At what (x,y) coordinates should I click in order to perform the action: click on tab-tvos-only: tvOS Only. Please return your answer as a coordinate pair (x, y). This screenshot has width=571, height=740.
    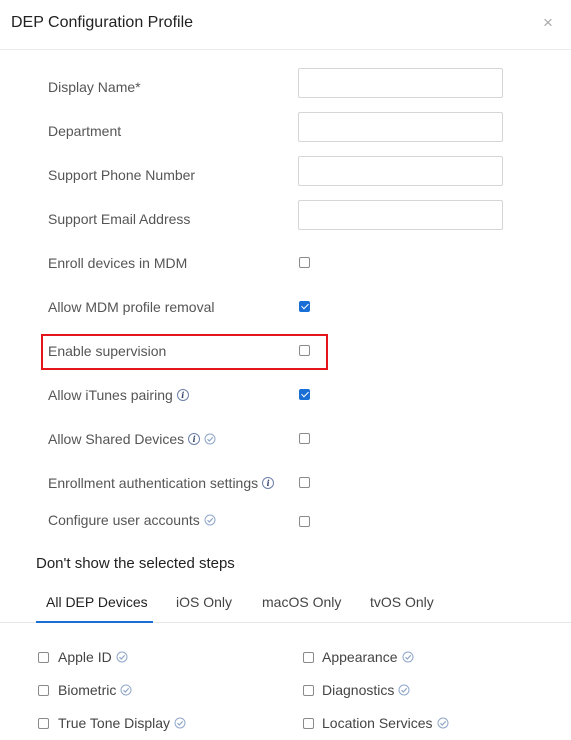
    Looking at the image, I should click on (402, 602).